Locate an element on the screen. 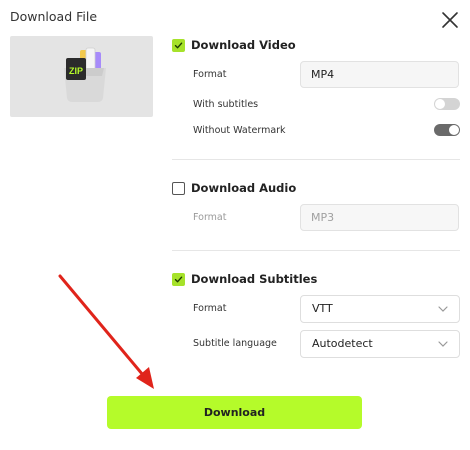 This screenshot has height=450, width=470. zip-icon-text: ZIP is located at coordinates (76, 71).